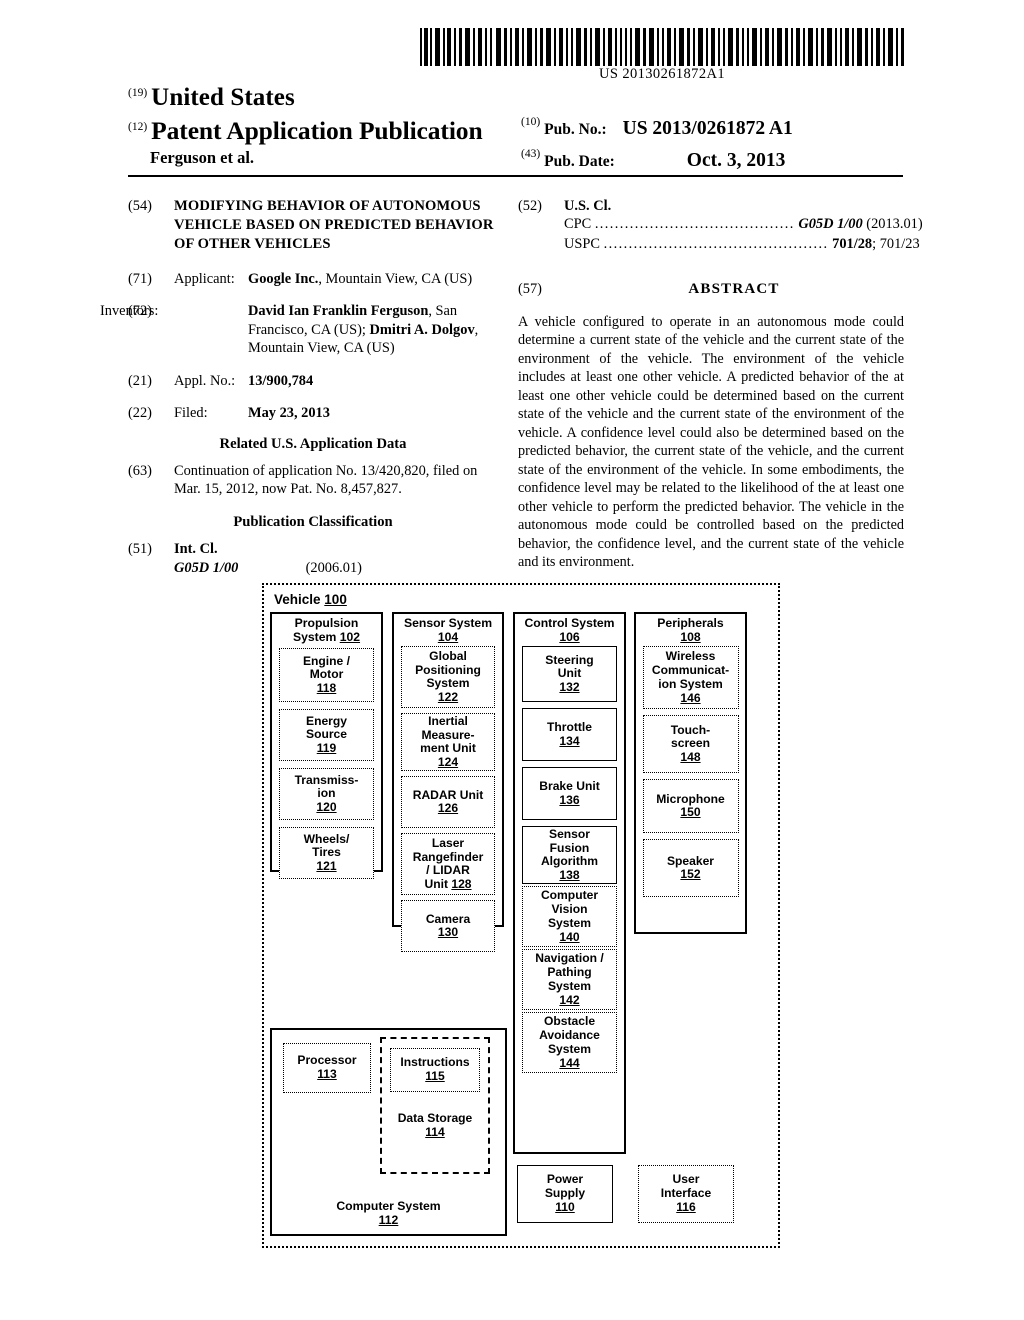 Image resolution: width=1024 pixels, height=1320 pixels. Describe the element at coordinates (313, 522) in the screenshot. I see `pub-classification-heading: Publication Classification` at that location.